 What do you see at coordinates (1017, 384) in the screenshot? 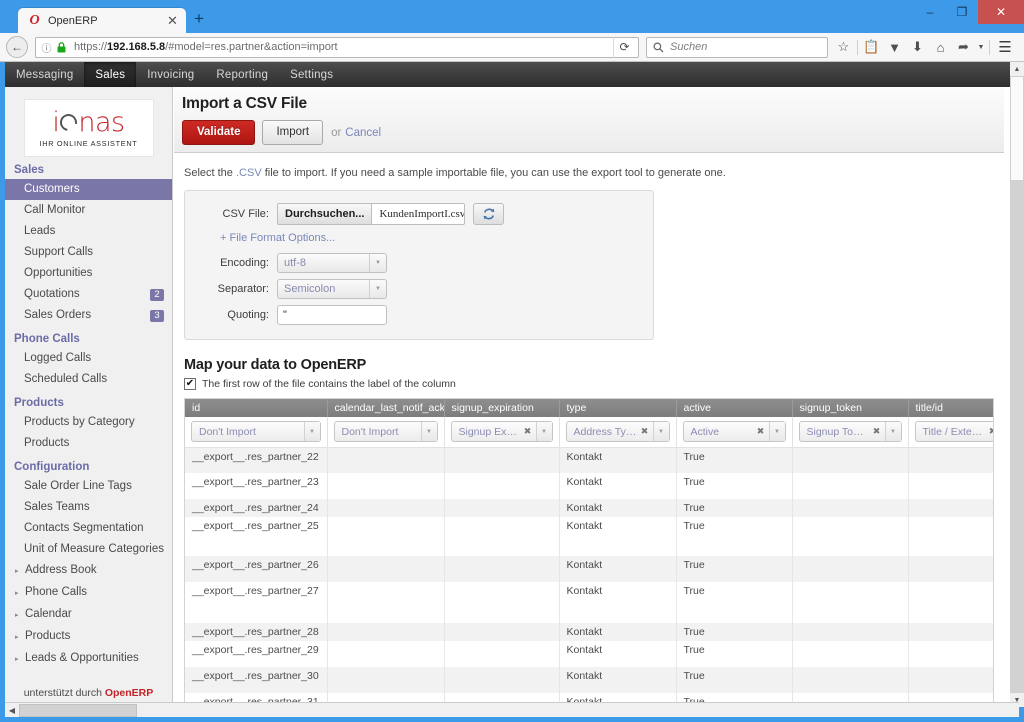
I see `page-vertical-scrollbar: ▲ ▼` at bounding box center [1017, 384].